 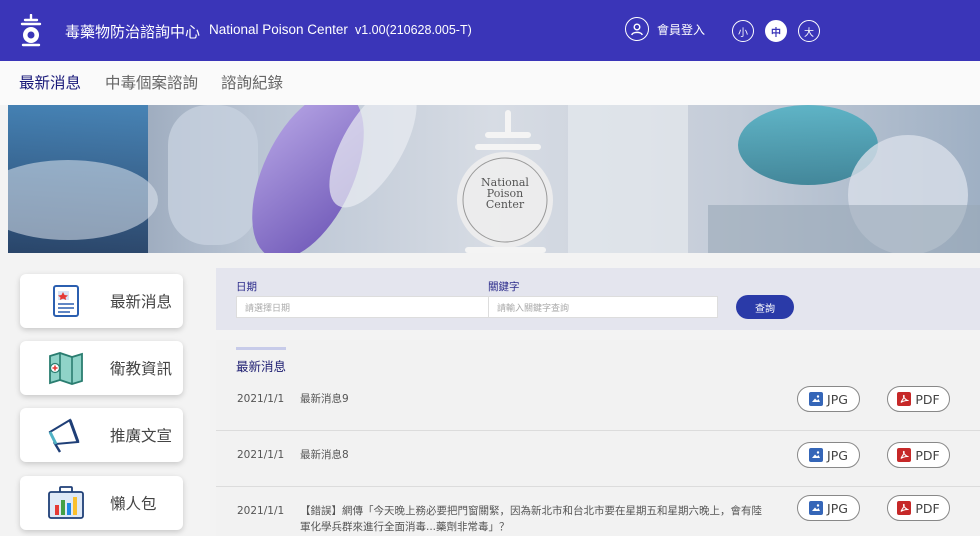 I want to click on user-icon, so click(x=637, y=29).